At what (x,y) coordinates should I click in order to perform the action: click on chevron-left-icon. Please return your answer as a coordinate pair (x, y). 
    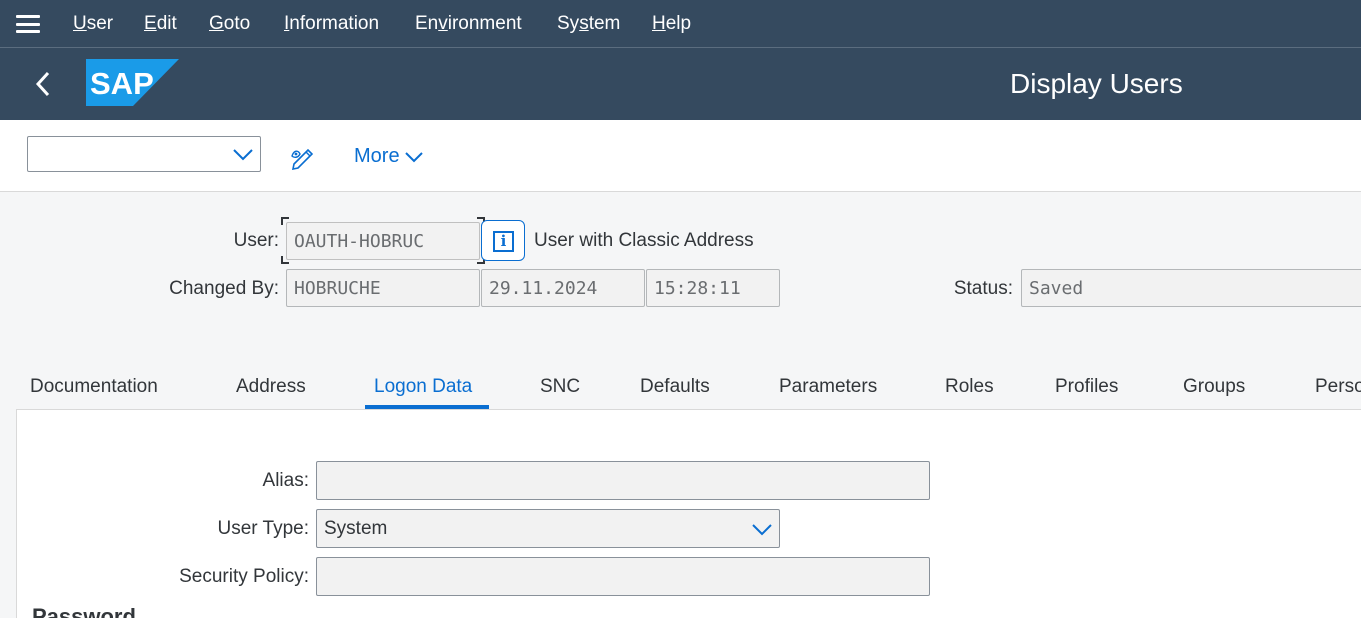
    Looking at the image, I should click on (42, 84).